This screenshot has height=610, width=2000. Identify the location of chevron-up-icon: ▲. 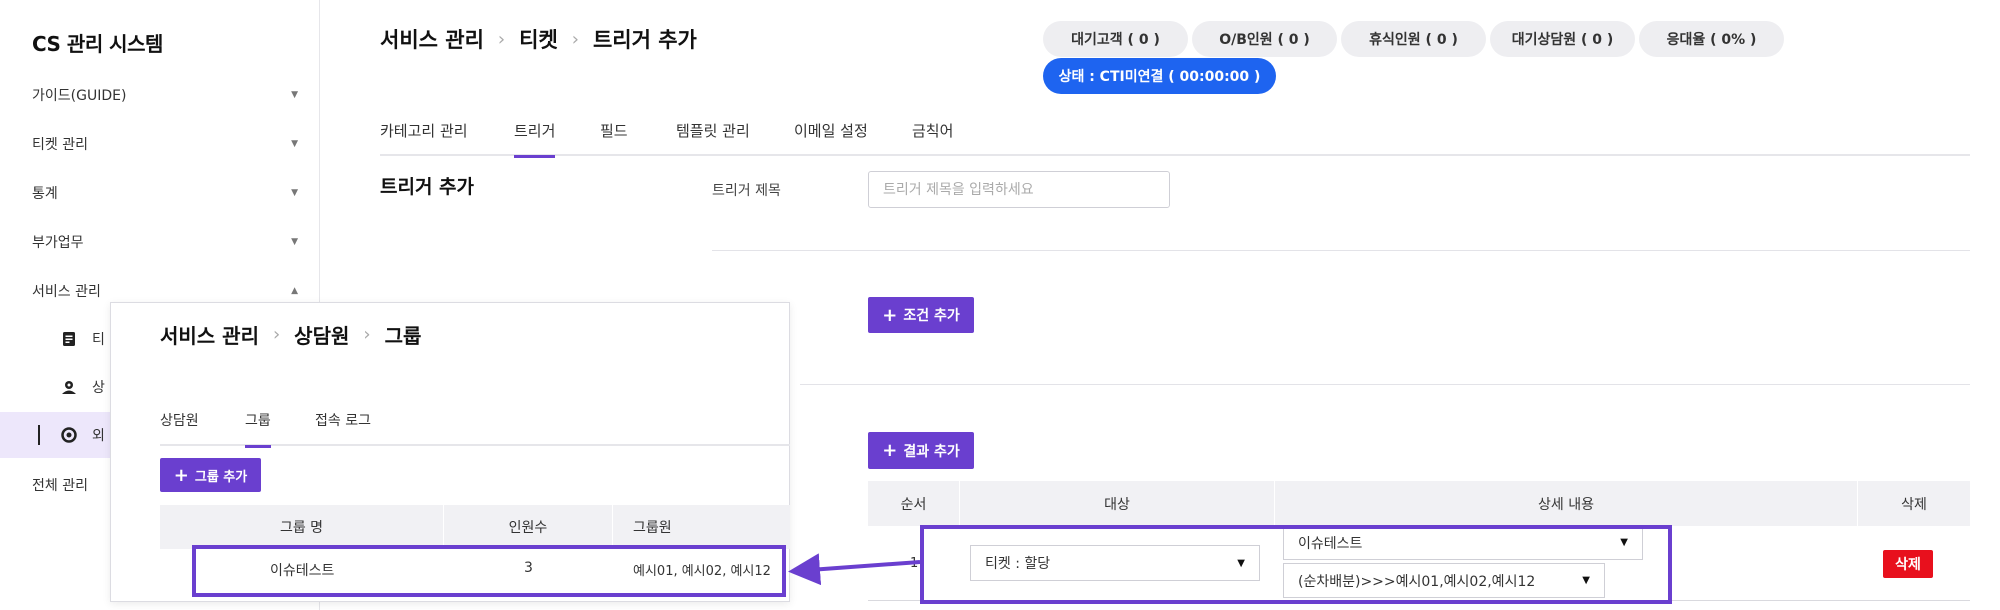
(294, 291).